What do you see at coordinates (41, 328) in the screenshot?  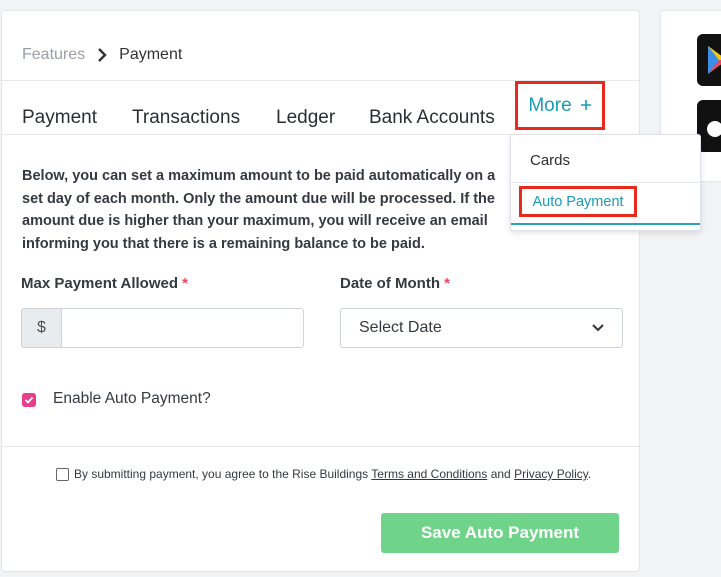 I see `currency-prefix: $` at bounding box center [41, 328].